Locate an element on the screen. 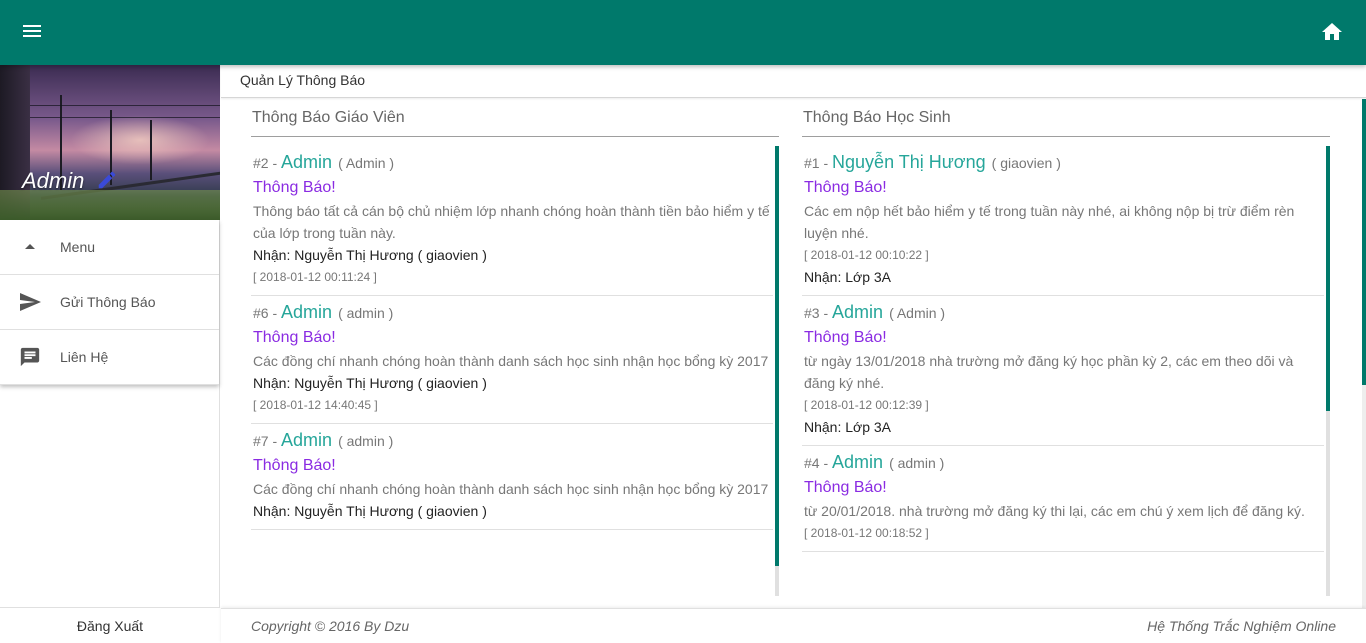 The width and height of the screenshot is (1366, 643). item-id: #7 is located at coordinates (261, 441).